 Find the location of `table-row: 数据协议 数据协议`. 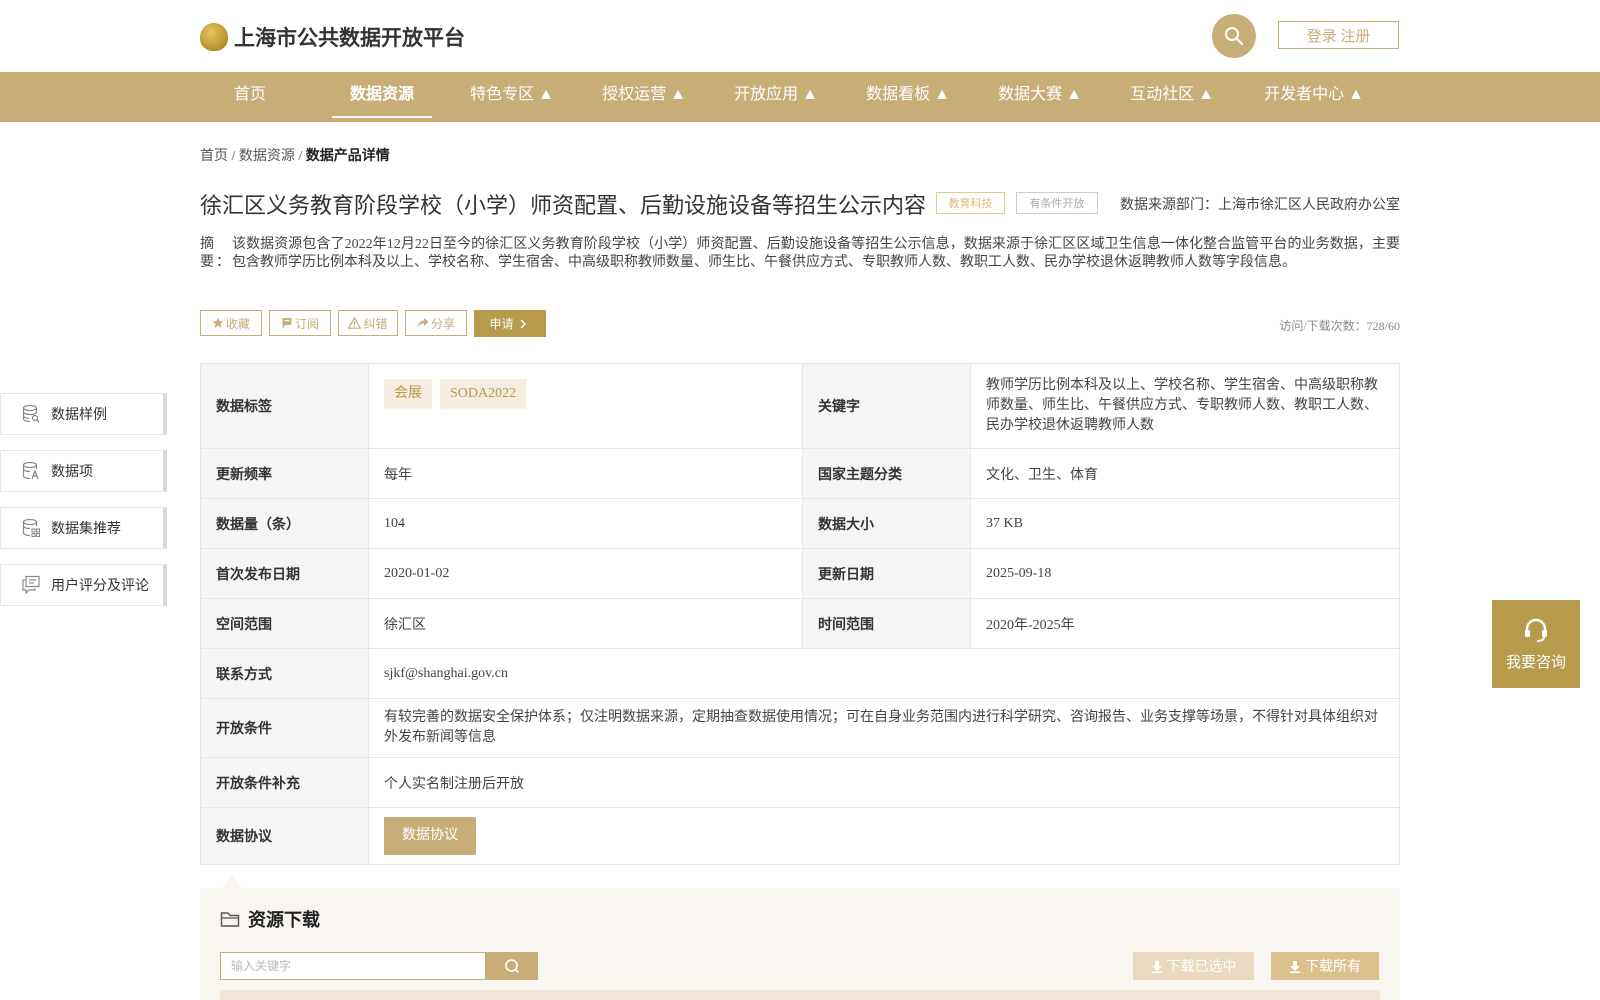

table-row: 数据协议 数据协议 is located at coordinates (800, 836).